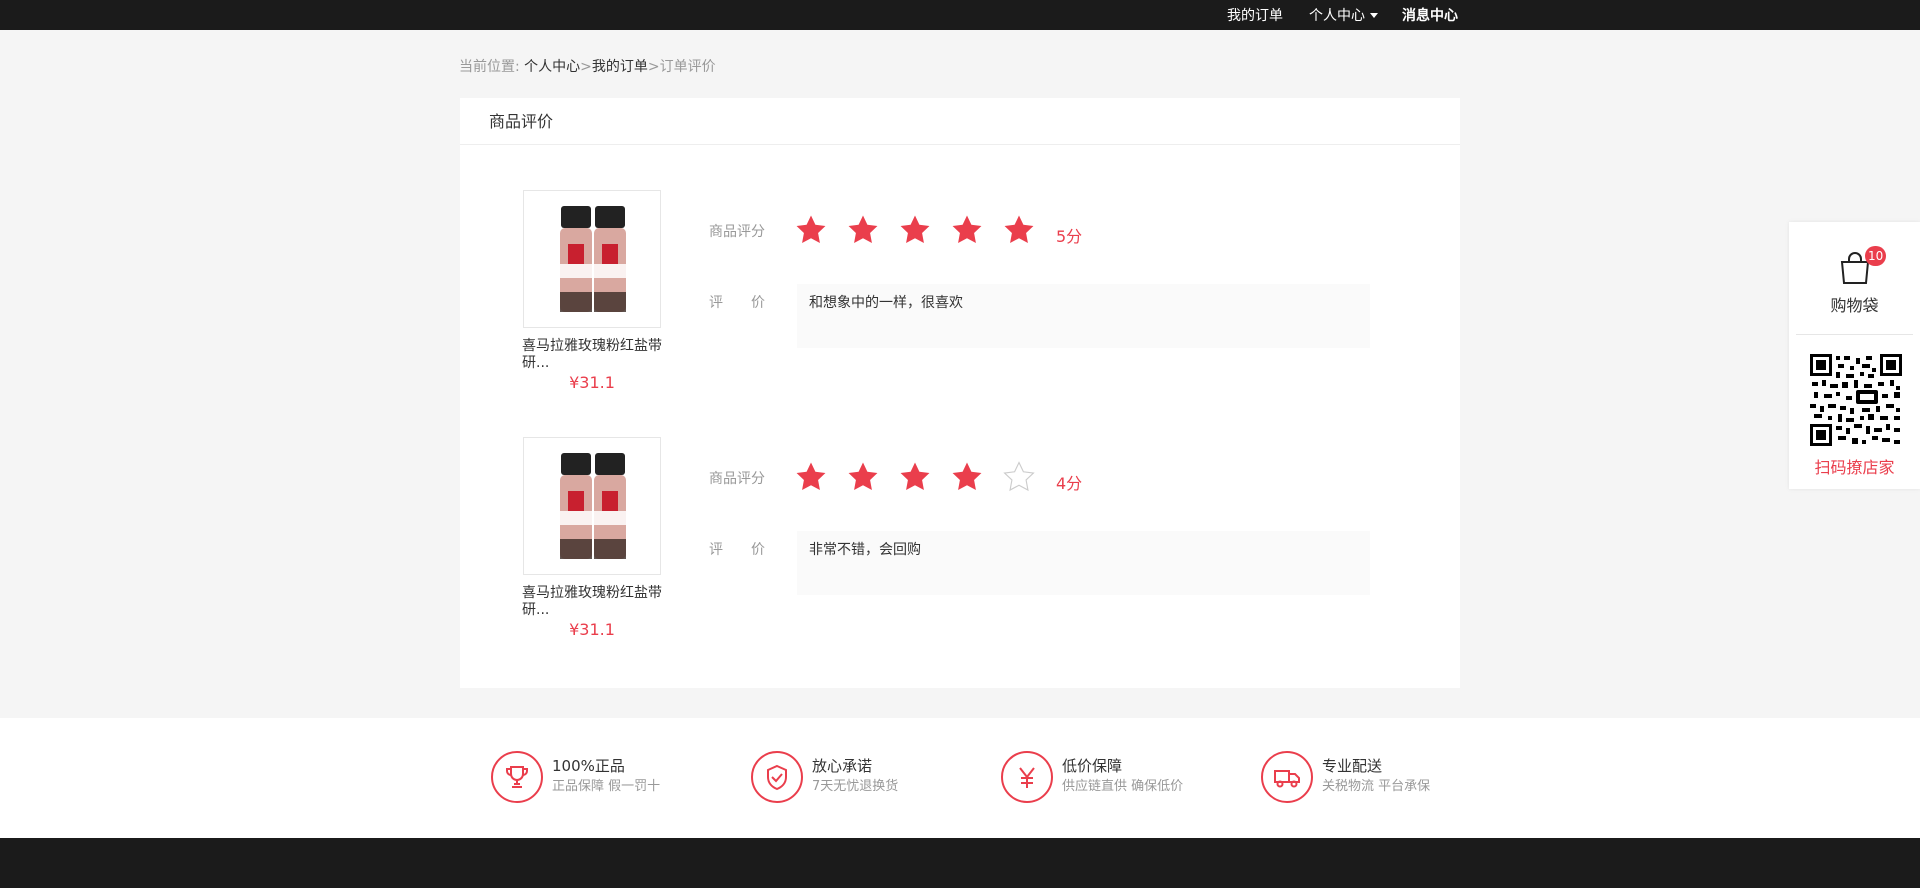  Describe the element at coordinates (1083, 316) in the screenshot. I see `comment-text: 和想象中的一样，很喜欢` at that location.